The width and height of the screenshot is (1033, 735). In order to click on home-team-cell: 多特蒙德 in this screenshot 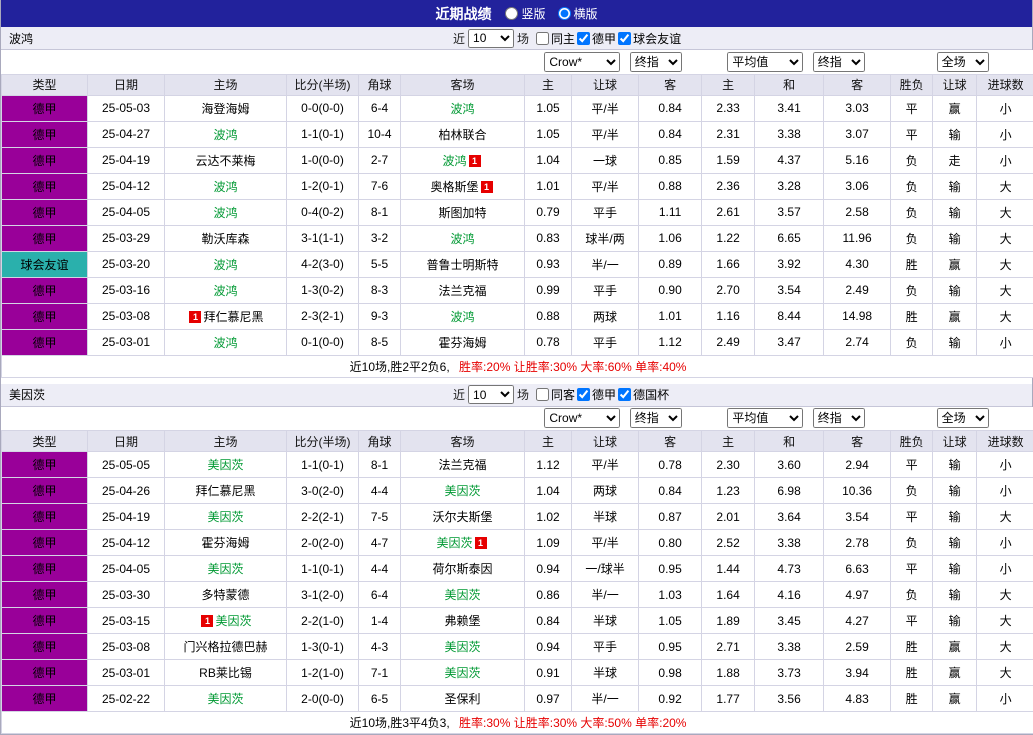, I will do `click(225, 594)`.